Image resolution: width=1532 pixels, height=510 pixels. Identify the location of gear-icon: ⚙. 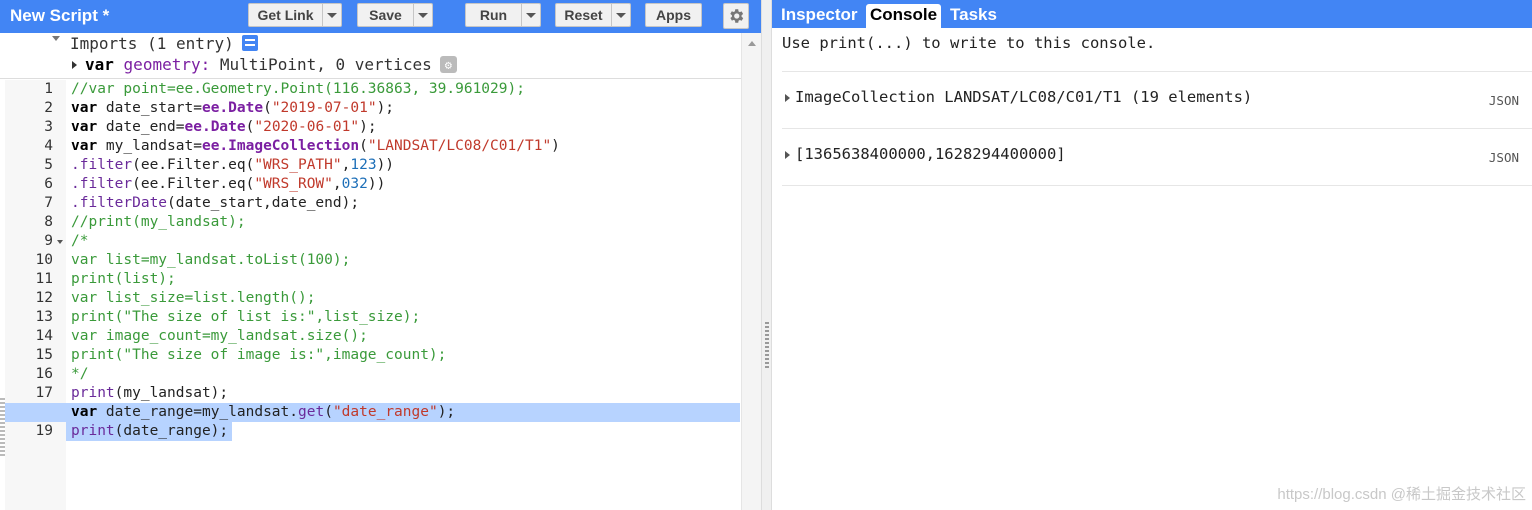
(448, 64).